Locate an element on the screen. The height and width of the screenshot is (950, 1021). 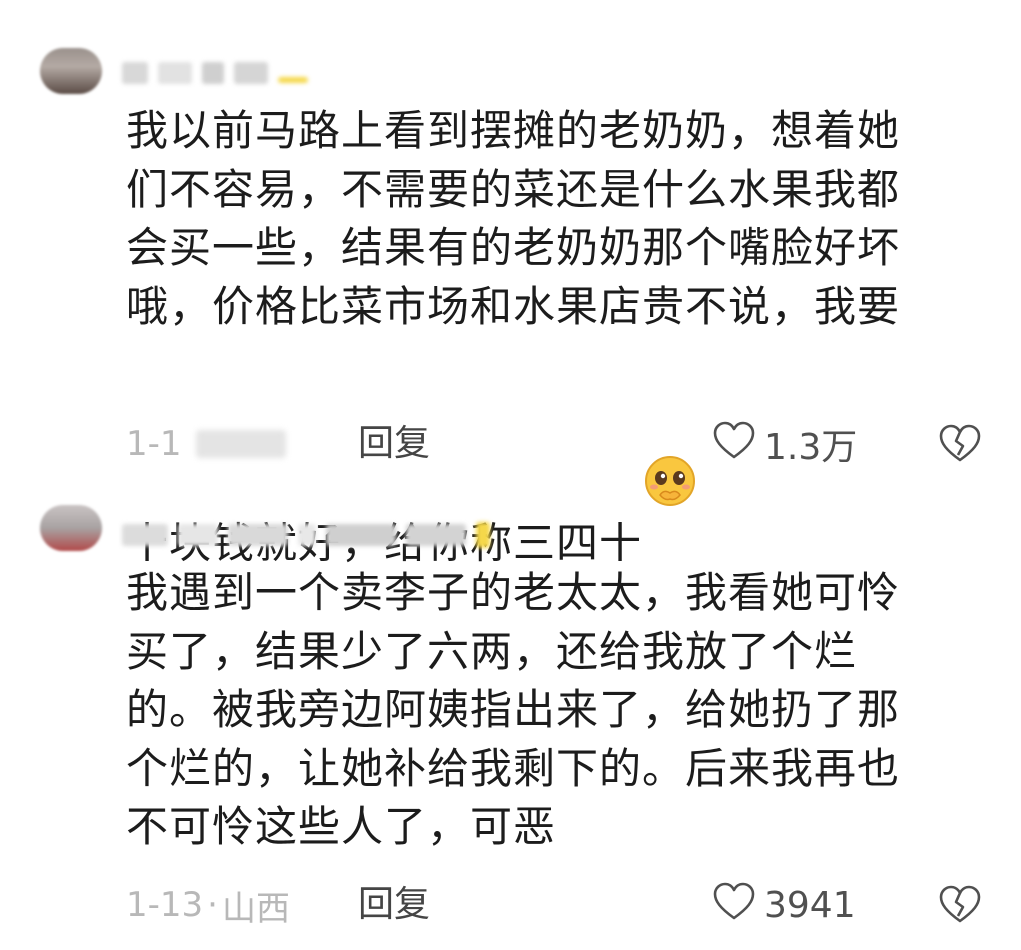
comment-location-blurred is located at coordinates (240, 444).